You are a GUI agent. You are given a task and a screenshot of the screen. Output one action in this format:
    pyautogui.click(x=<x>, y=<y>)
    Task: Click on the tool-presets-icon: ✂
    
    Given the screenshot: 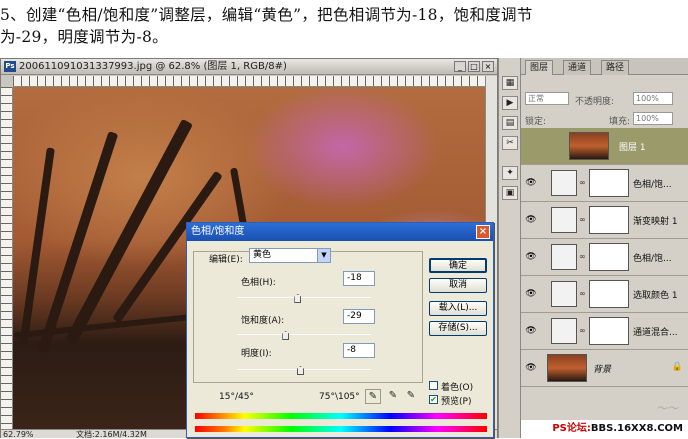 What is the action you would take?
    pyautogui.click(x=510, y=143)
    